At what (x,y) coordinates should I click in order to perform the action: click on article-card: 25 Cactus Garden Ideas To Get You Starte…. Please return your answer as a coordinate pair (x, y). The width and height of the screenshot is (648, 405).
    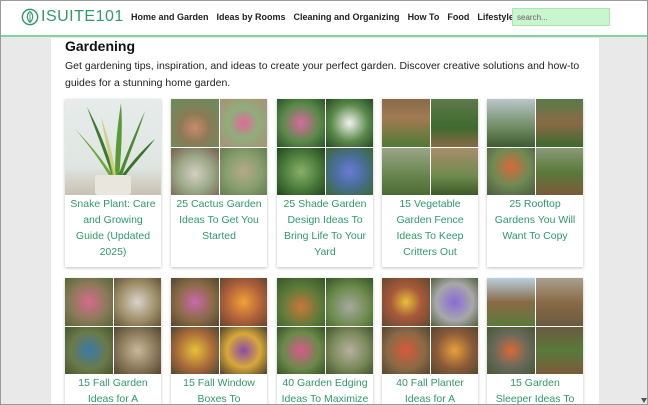
    Looking at the image, I should click on (219, 183).